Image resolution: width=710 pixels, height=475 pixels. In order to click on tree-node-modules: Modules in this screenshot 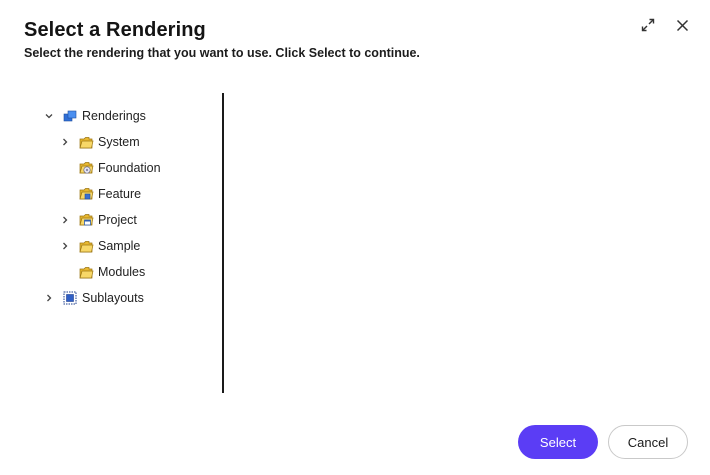, I will do `click(130, 272)`.